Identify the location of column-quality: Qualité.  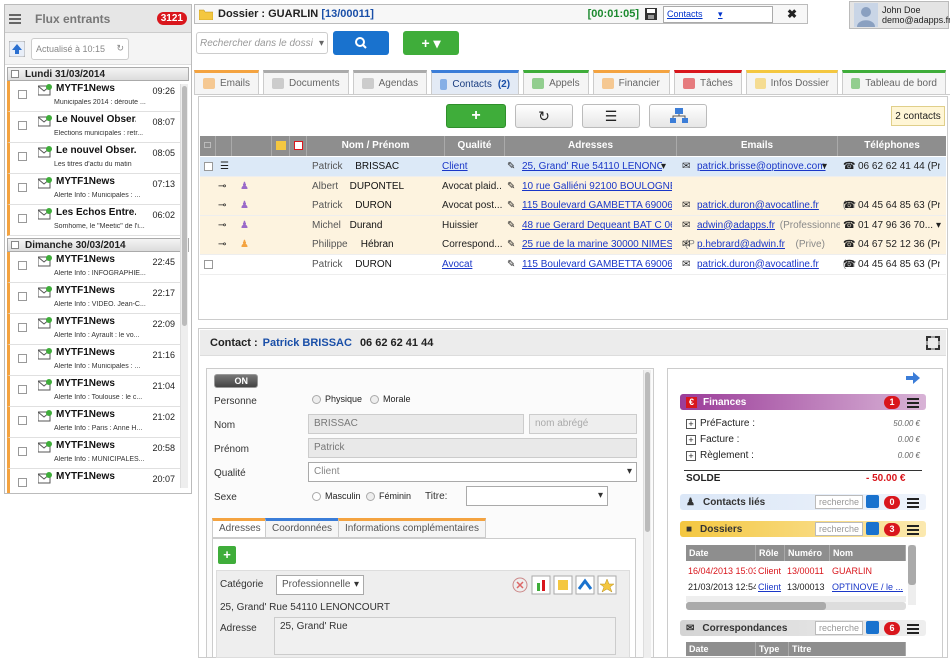
(475, 146).